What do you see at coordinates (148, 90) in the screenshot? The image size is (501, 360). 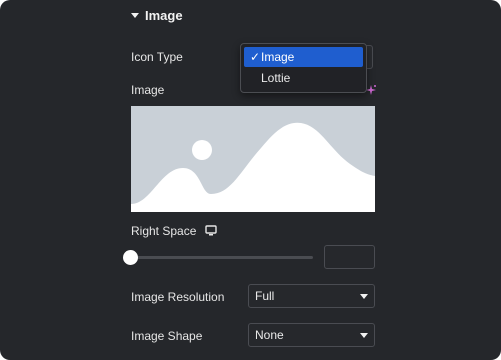 I see `image-label: Image` at bounding box center [148, 90].